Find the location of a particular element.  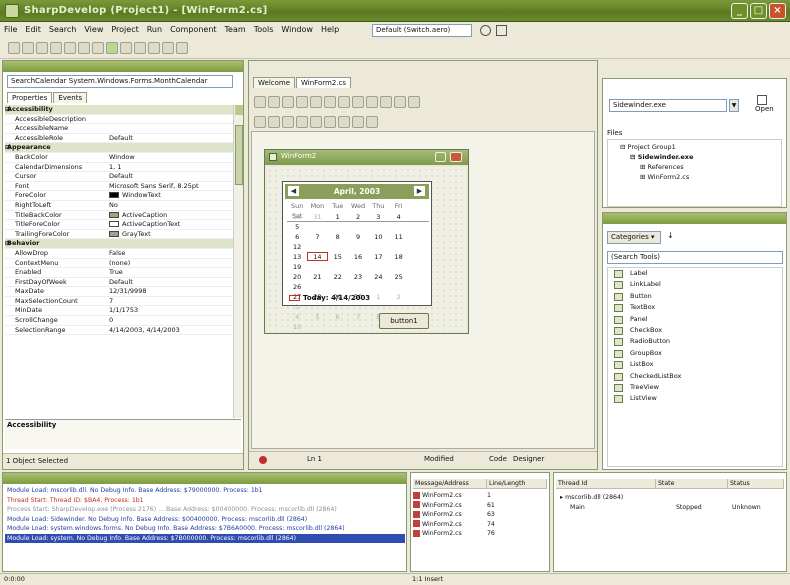

grid-icon is located at coordinates (386, 102).